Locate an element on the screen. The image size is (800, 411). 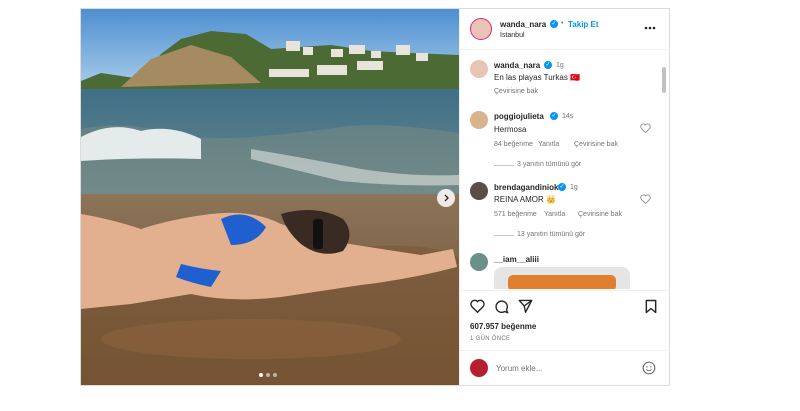
comment-username: __iam__aliii is located at coordinates (516, 259).